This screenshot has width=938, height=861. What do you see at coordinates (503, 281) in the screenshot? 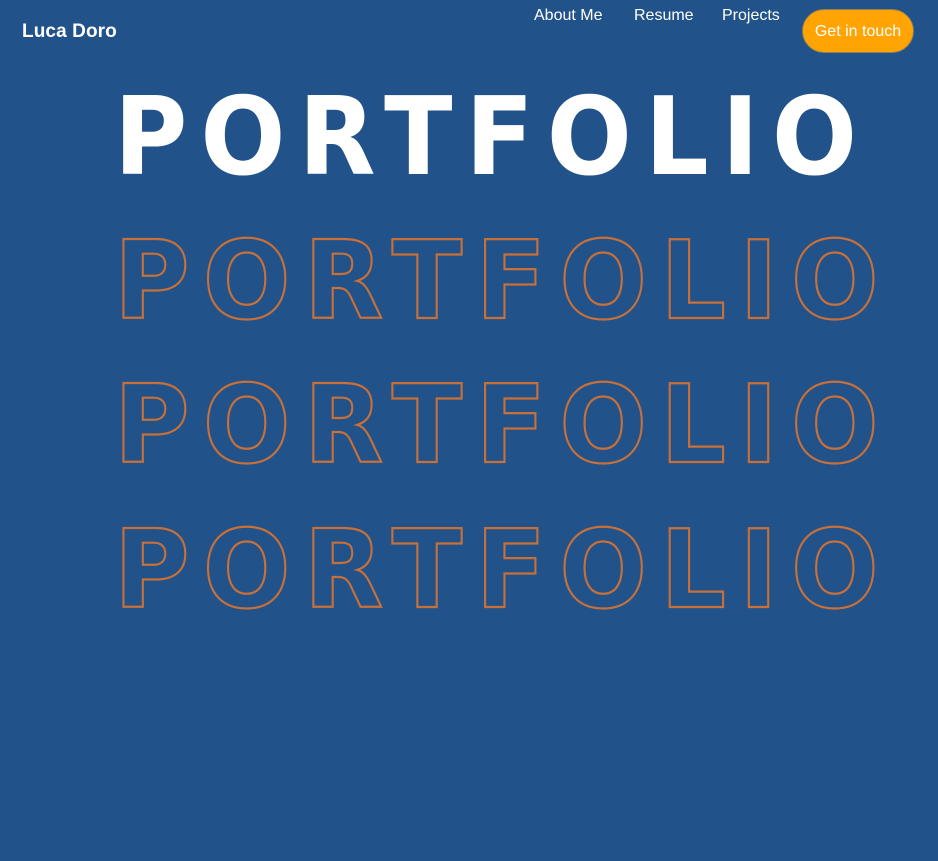
I see `portfolio-title-outline-1: PORTFOLIO` at bounding box center [503, 281].